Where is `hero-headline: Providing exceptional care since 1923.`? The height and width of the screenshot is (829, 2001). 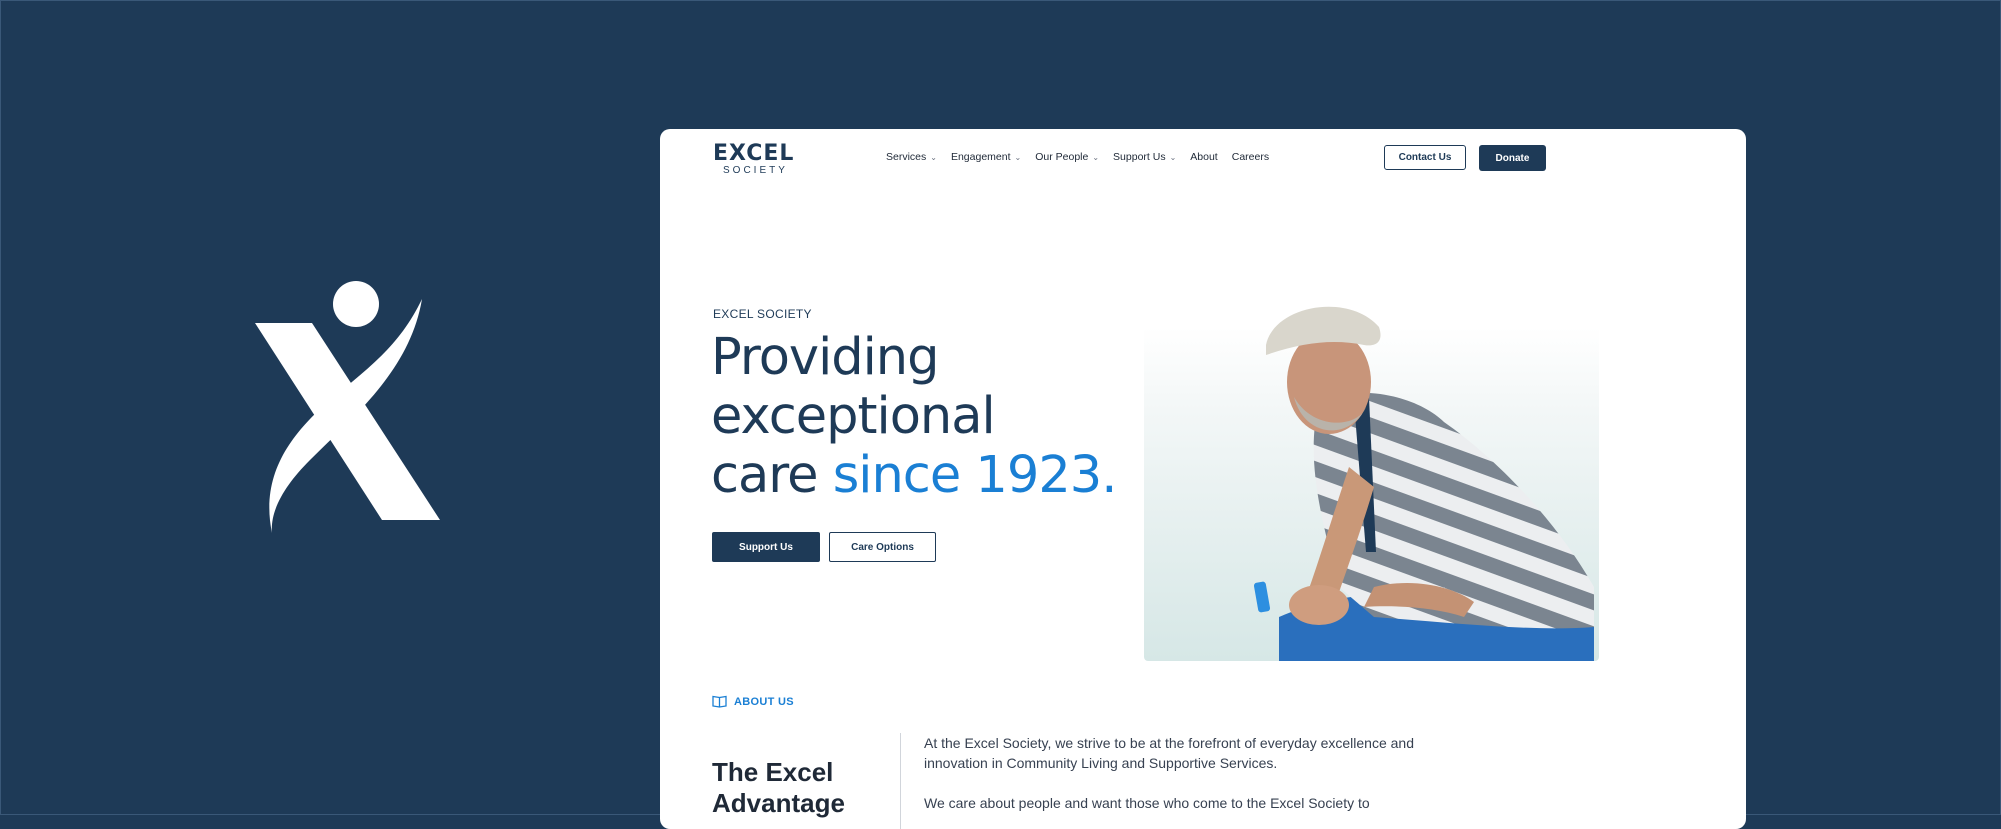
hero-headline: Providing exceptional care since 1923. is located at coordinates (914, 416).